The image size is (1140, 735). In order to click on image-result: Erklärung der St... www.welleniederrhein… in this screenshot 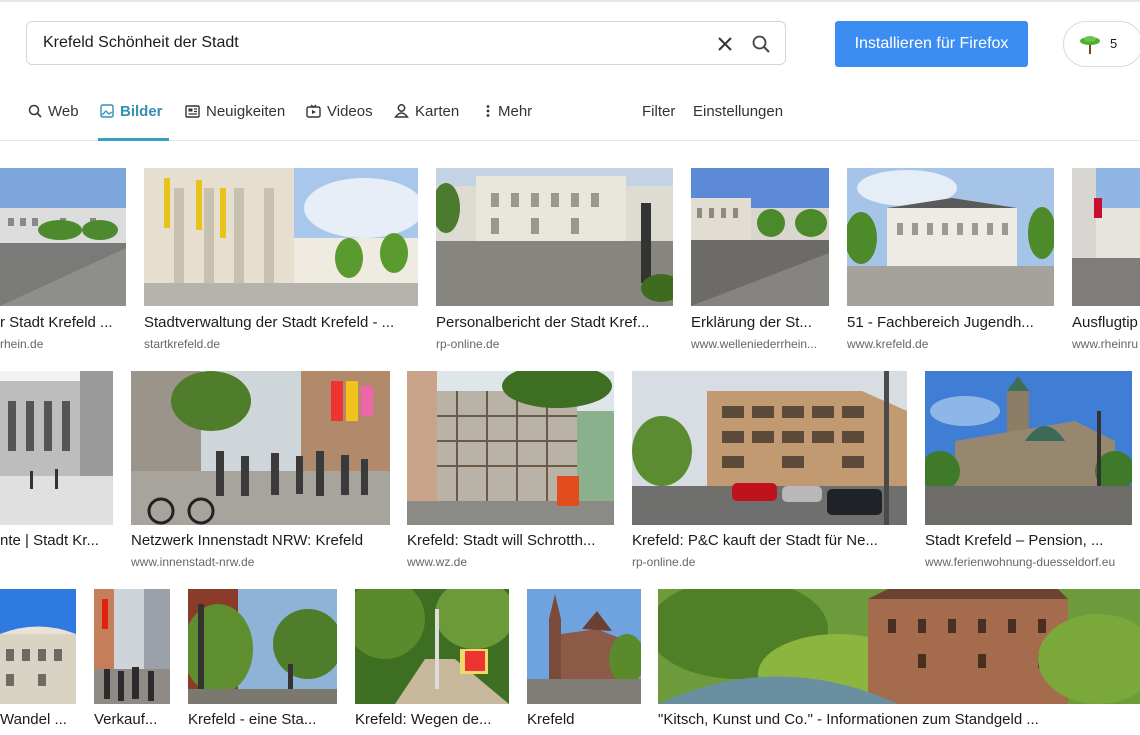, I will do `click(760, 263)`.